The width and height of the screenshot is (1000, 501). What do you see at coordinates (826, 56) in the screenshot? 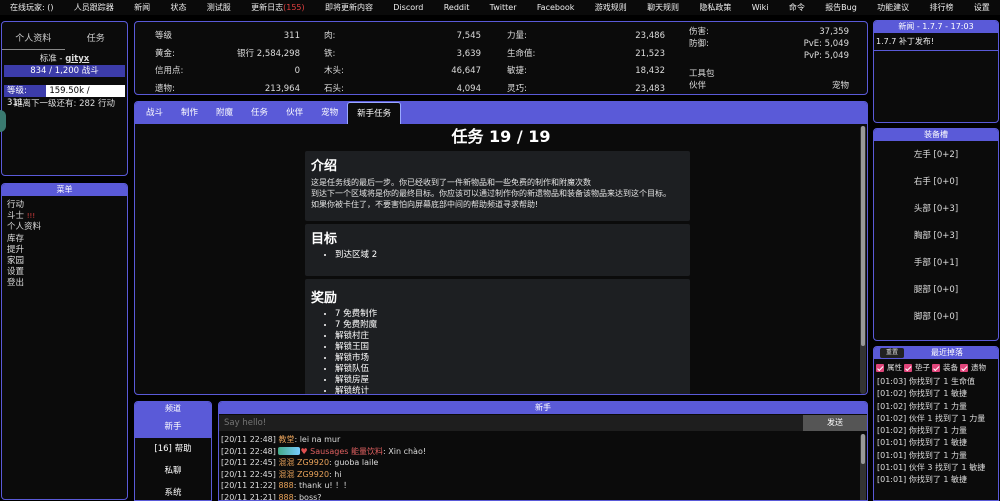
I see `stat-pvp-value: PvP: 5,049` at bounding box center [826, 56].